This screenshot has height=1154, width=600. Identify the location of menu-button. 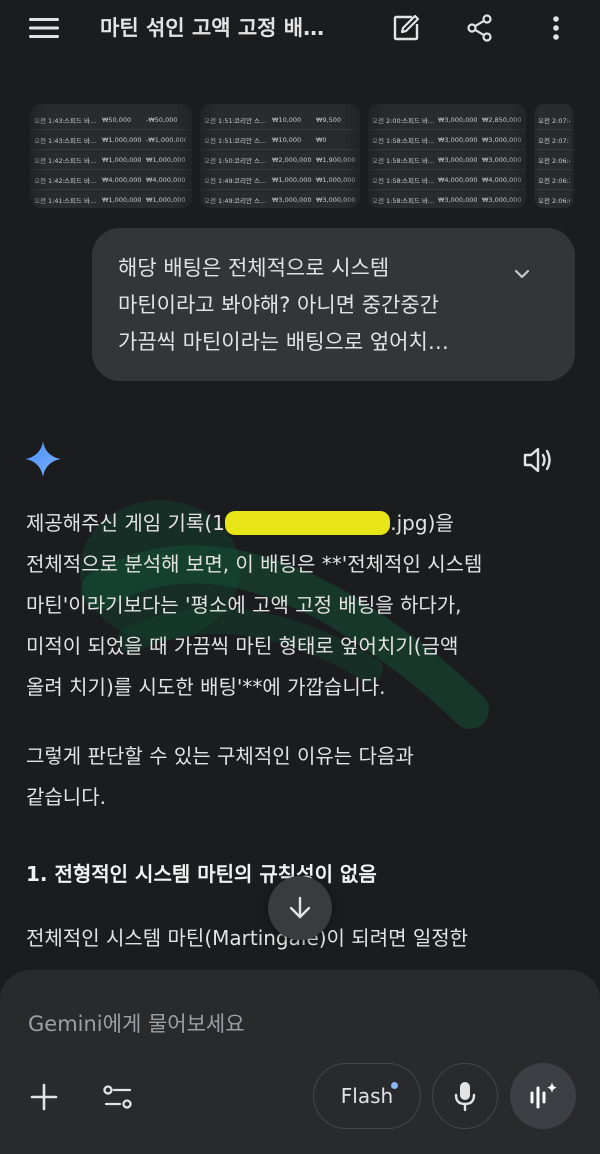
(44, 28).